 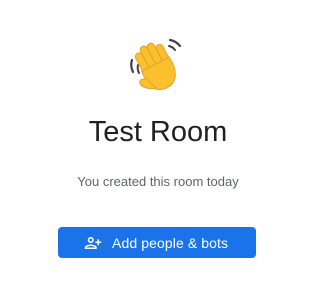 What do you see at coordinates (170, 242) in the screenshot?
I see `add-people-button-label: Add people & bots` at bounding box center [170, 242].